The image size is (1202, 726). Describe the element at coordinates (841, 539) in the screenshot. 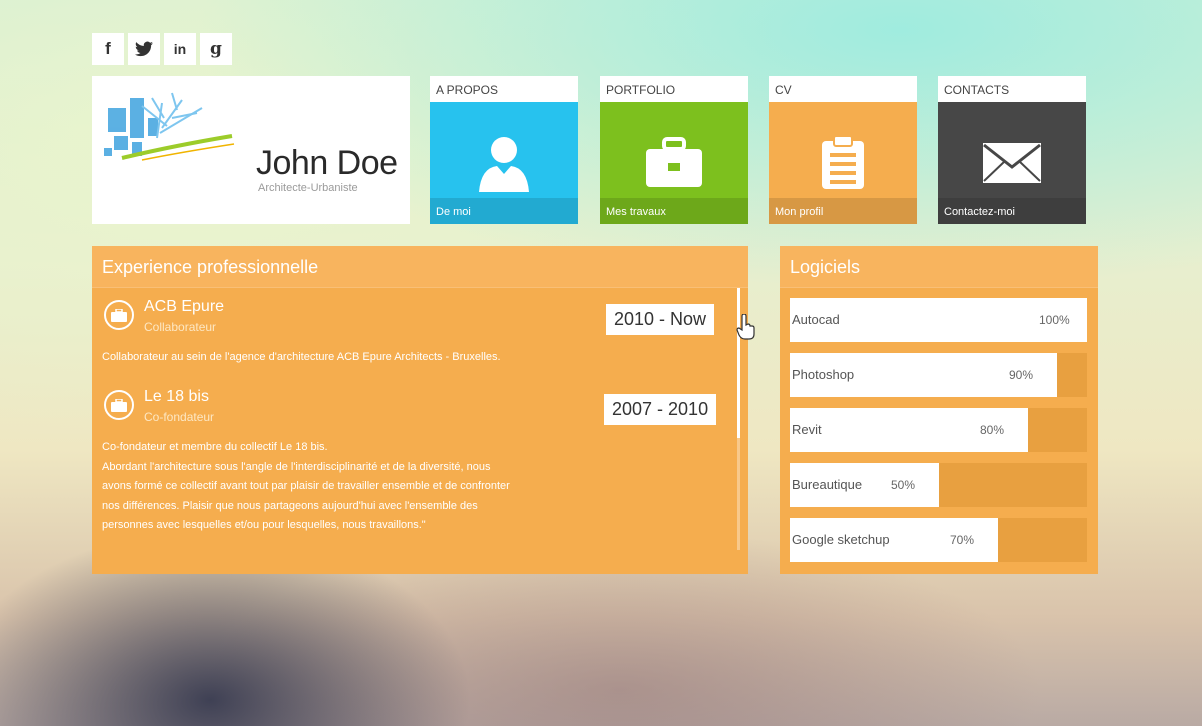

I see `skill-name: Google sketchup` at that location.